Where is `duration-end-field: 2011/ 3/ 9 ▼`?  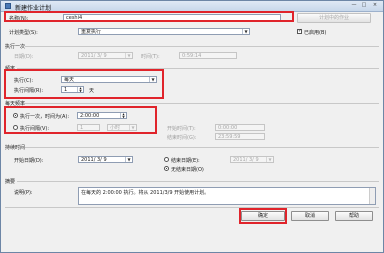
duration-end-field: 2011/ 3/ 9 ▼ is located at coordinates (252, 159).